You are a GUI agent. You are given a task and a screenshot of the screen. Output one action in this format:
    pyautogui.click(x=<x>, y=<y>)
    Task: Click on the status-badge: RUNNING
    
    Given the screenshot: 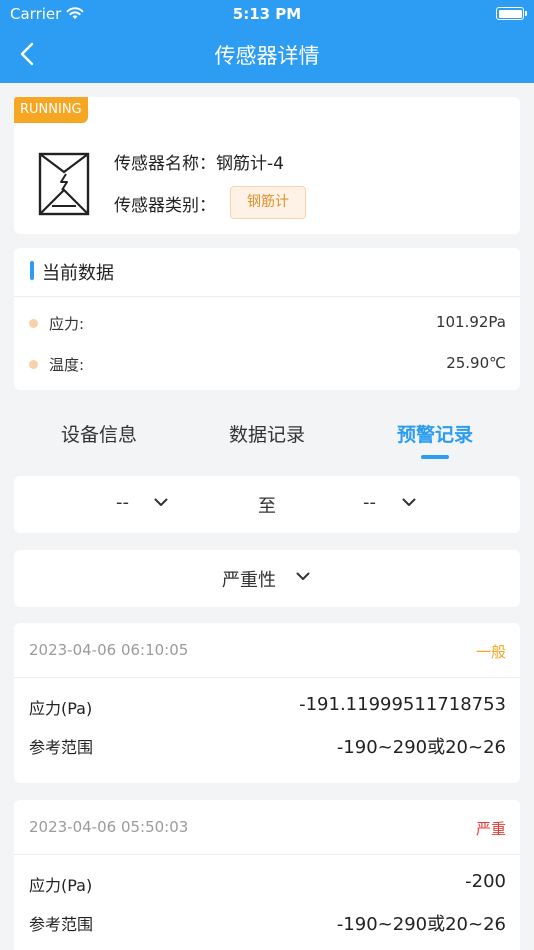 What is the action you would take?
    pyautogui.click(x=51, y=110)
    